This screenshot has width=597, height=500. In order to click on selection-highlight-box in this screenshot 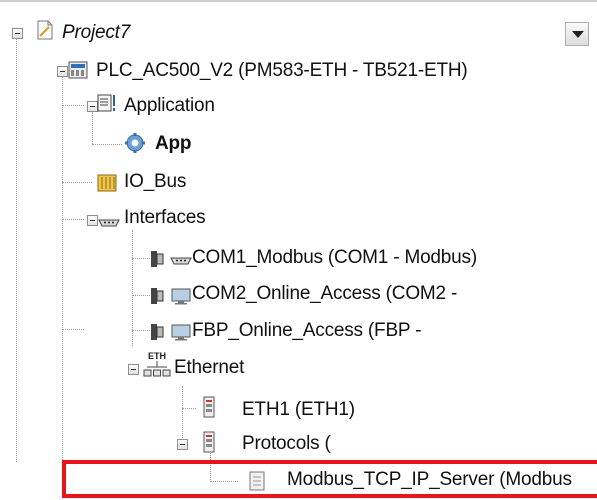, I will do `click(329, 479)`.